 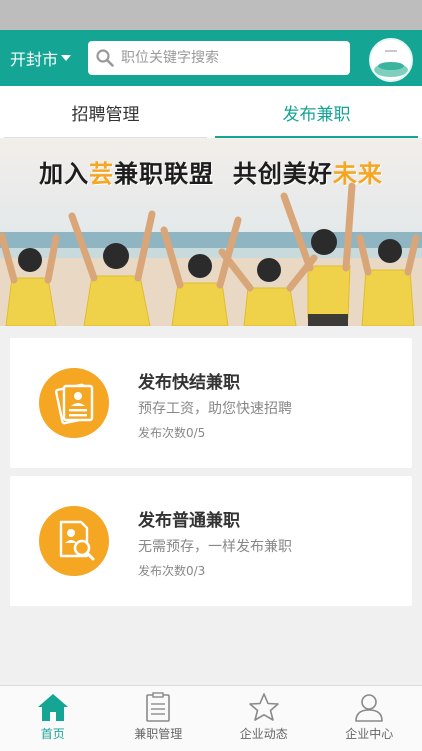 I want to click on nav-company-center: 企业中心, so click(x=369, y=718).